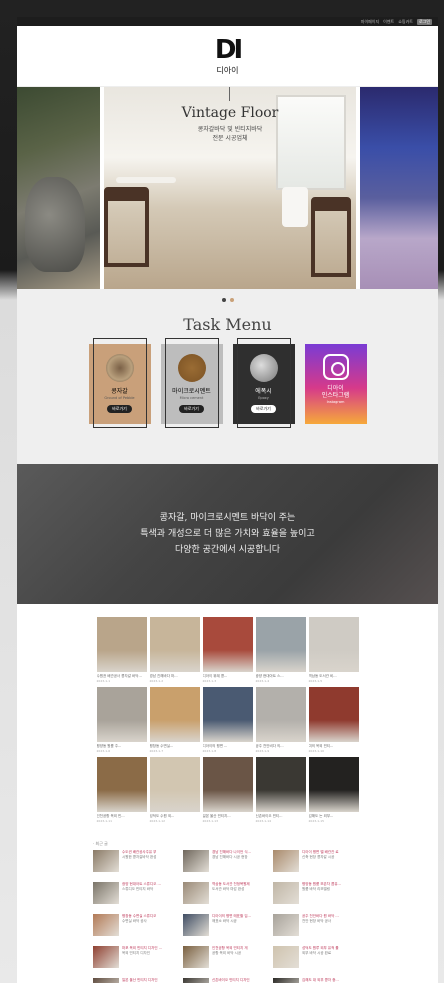 This screenshot has height=983, width=444. What do you see at coordinates (209, 681) in the screenshot?
I see `gallery-date: 2023-1-3` at bounding box center [209, 681].